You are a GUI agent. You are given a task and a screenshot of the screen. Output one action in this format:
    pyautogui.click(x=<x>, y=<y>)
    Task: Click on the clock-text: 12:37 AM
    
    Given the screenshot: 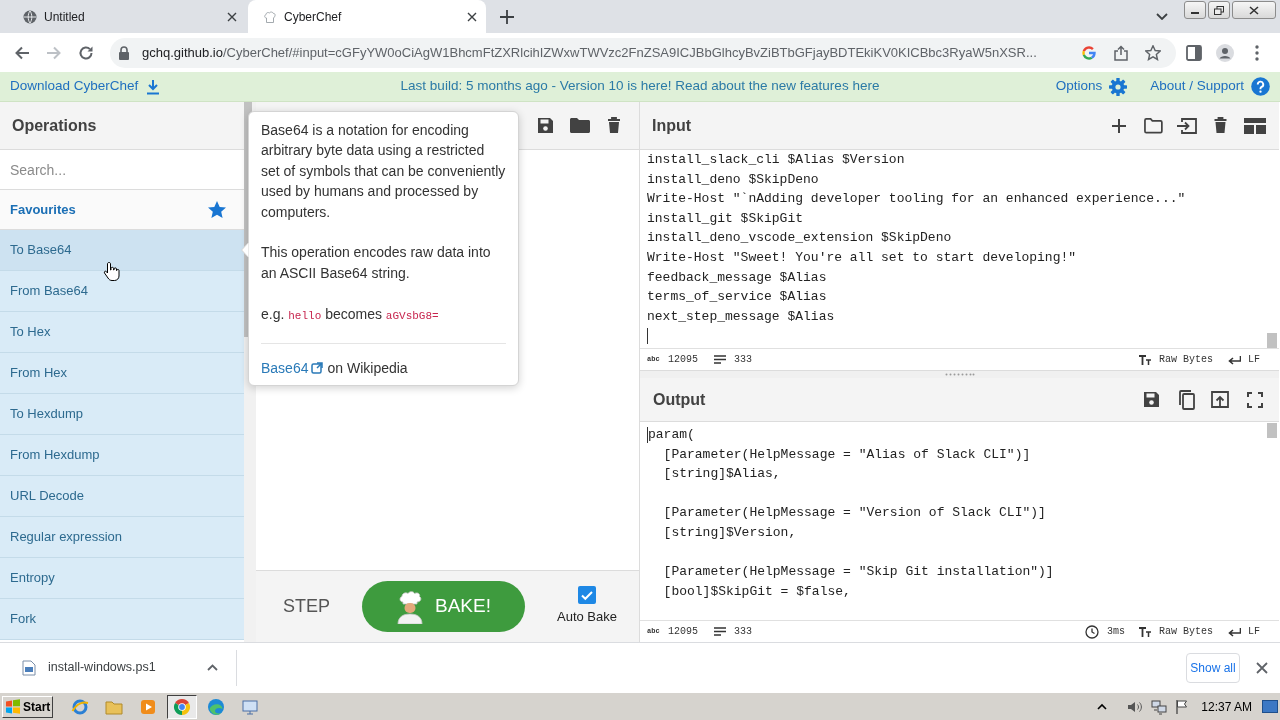 What is the action you would take?
    pyautogui.click(x=1226, y=706)
    